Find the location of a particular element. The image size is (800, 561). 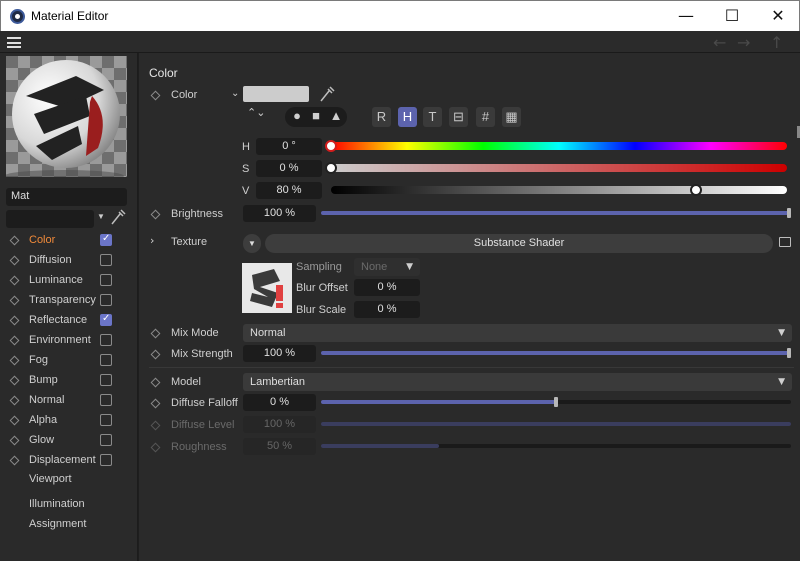

channel-environment: Environment is located at coordinates (69, 341).